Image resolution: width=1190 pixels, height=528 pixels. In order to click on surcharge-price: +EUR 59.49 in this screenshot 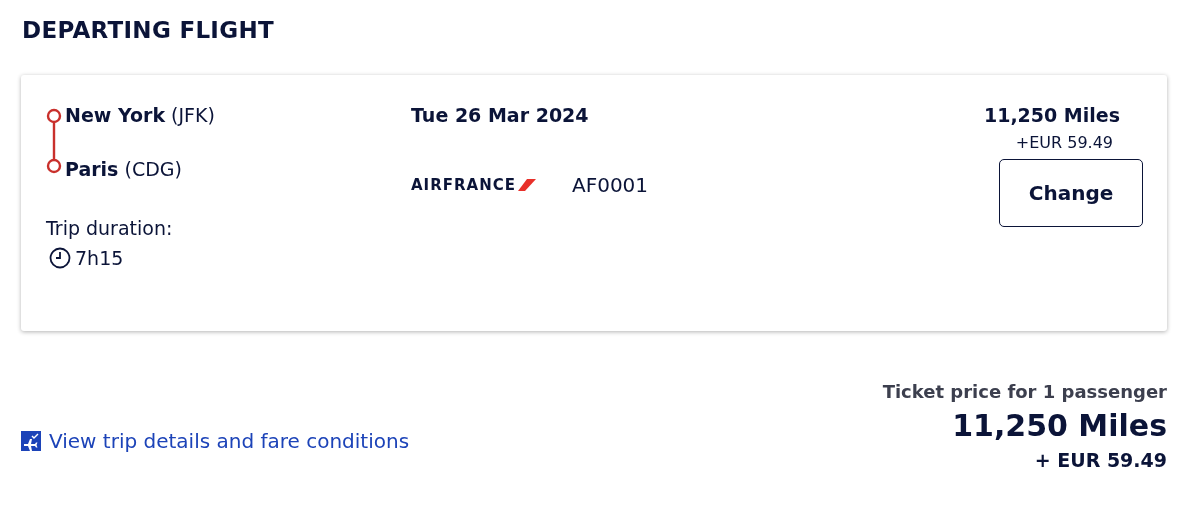, I will do `click(1064, 142)`.